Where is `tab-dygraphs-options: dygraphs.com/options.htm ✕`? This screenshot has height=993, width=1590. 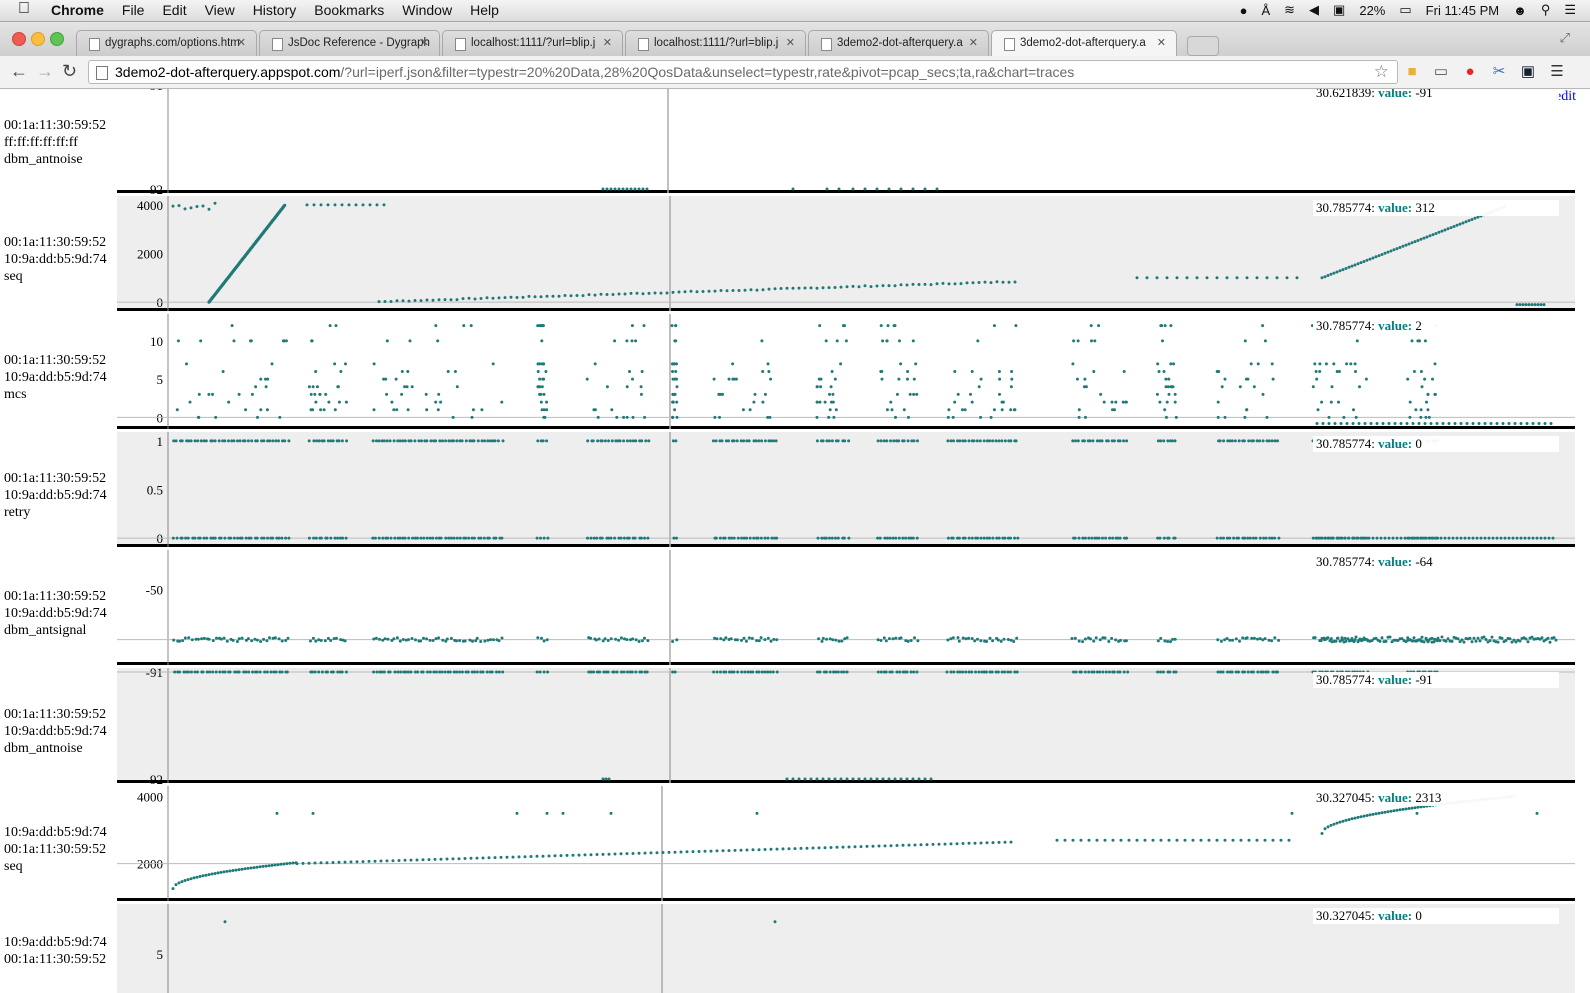
tab-dygraphs-options: dygraphs.com/options.htm ✕ is located at coordinates (166, 43).